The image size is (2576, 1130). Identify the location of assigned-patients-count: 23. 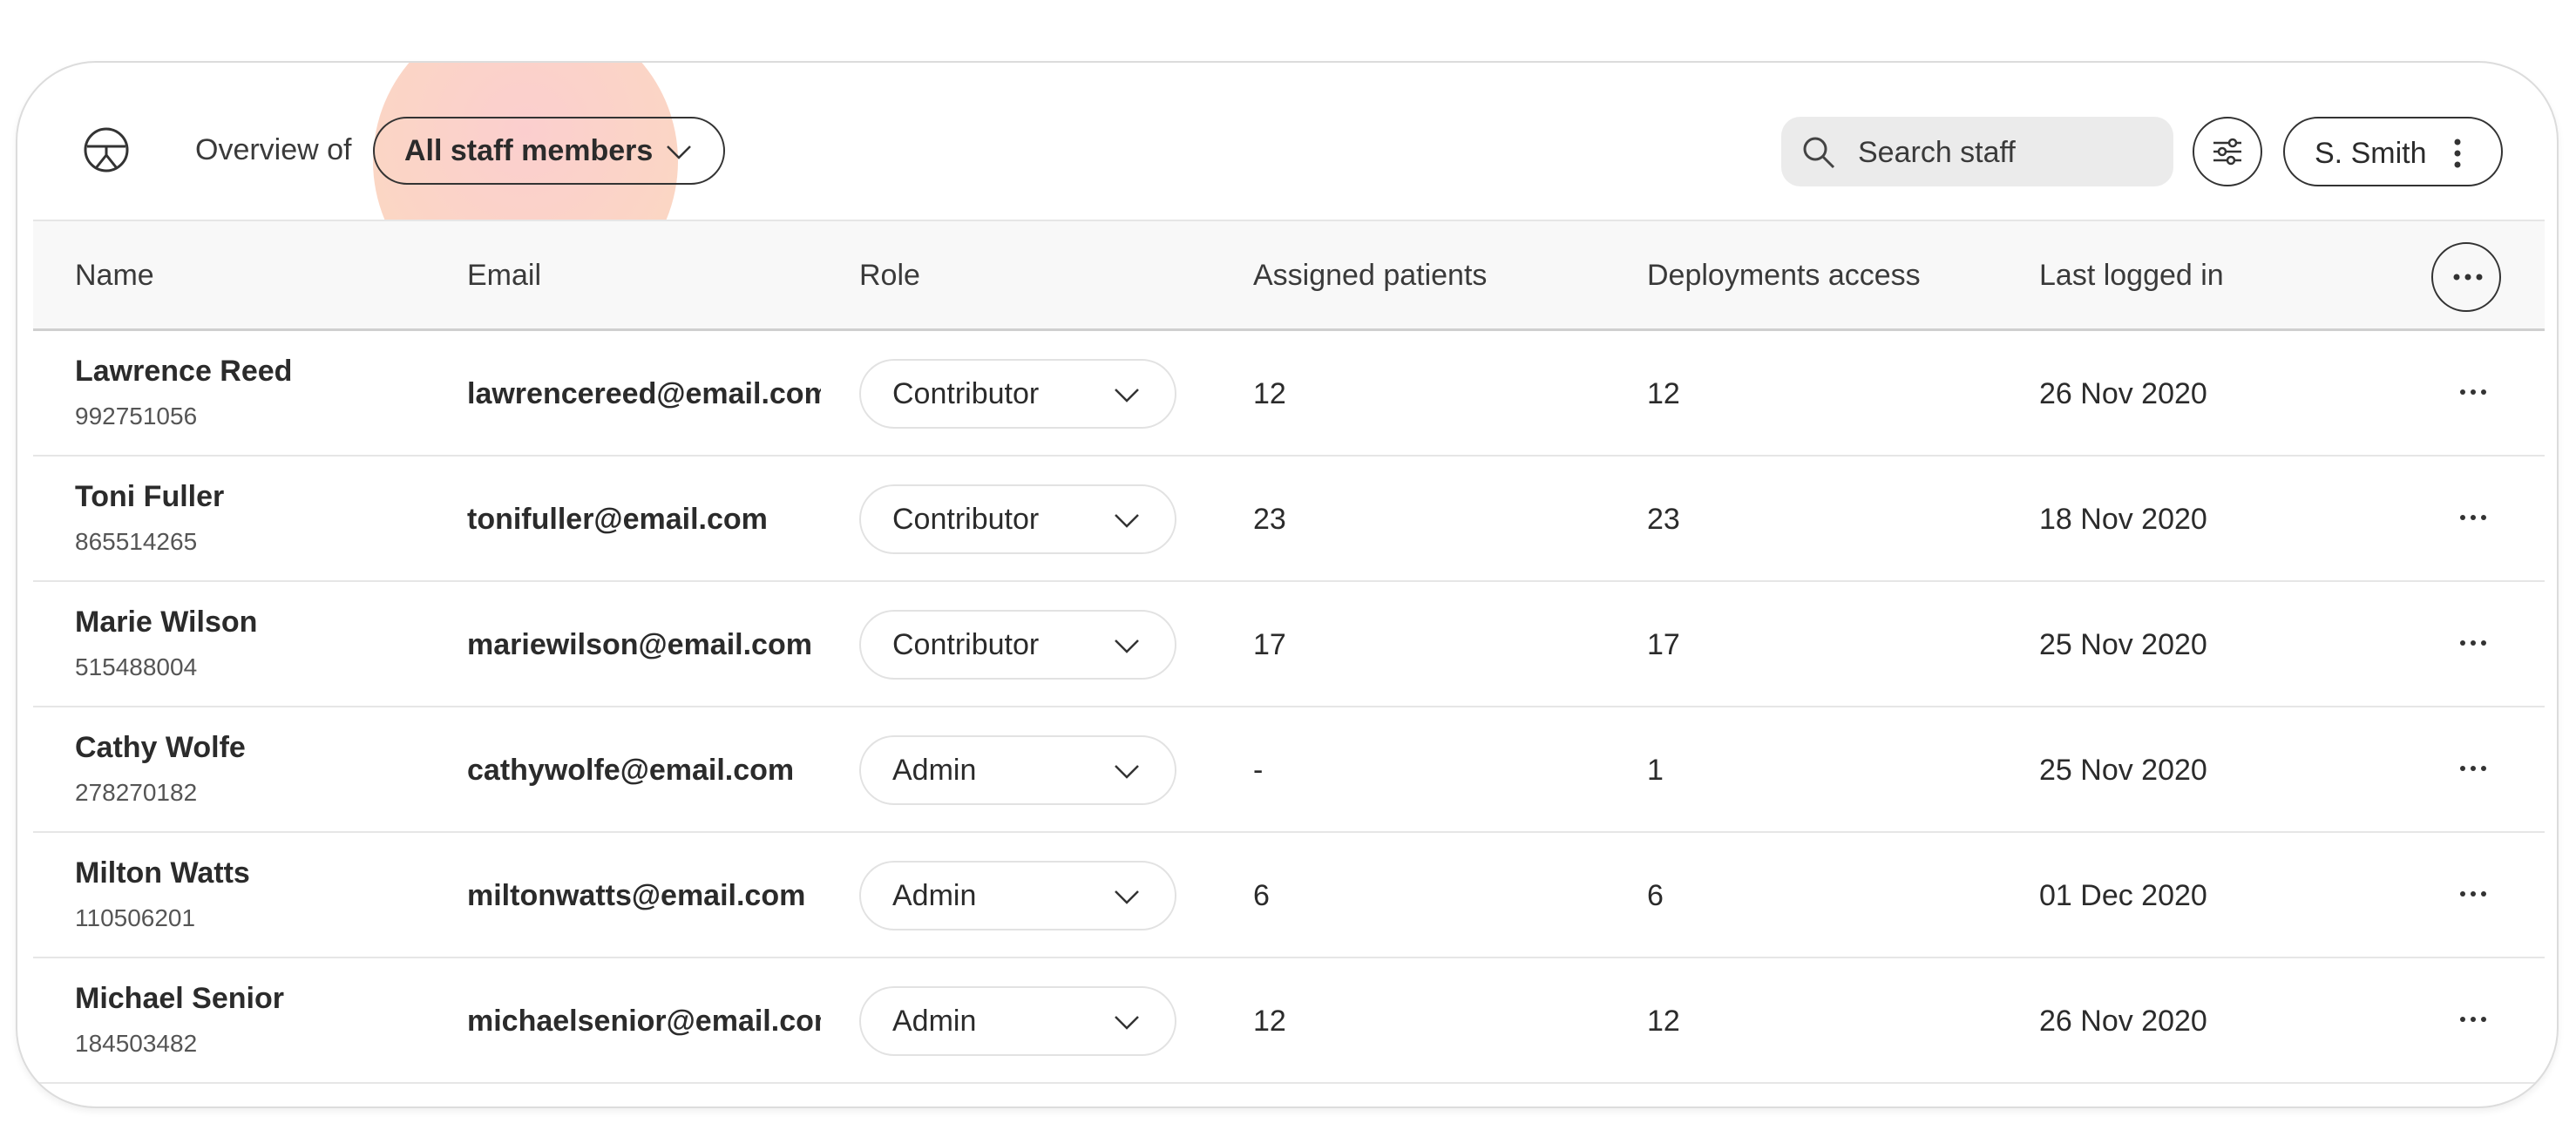
(1269, 519).